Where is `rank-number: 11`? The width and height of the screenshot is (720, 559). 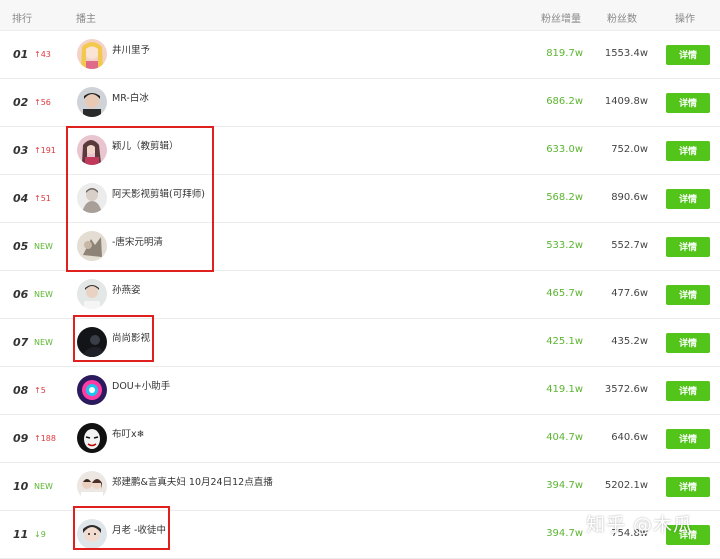
rank-number: 11 is located at coordinates (21, 534).